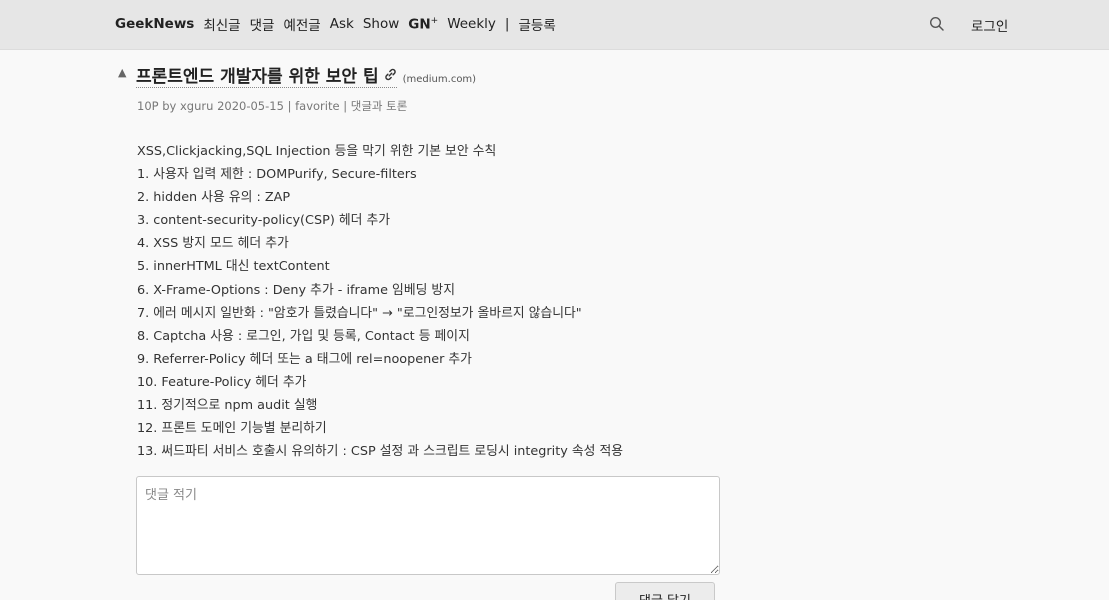  Describe the element at coordinates (390, 74) in the screenshot. I see `link-icon` at that location.